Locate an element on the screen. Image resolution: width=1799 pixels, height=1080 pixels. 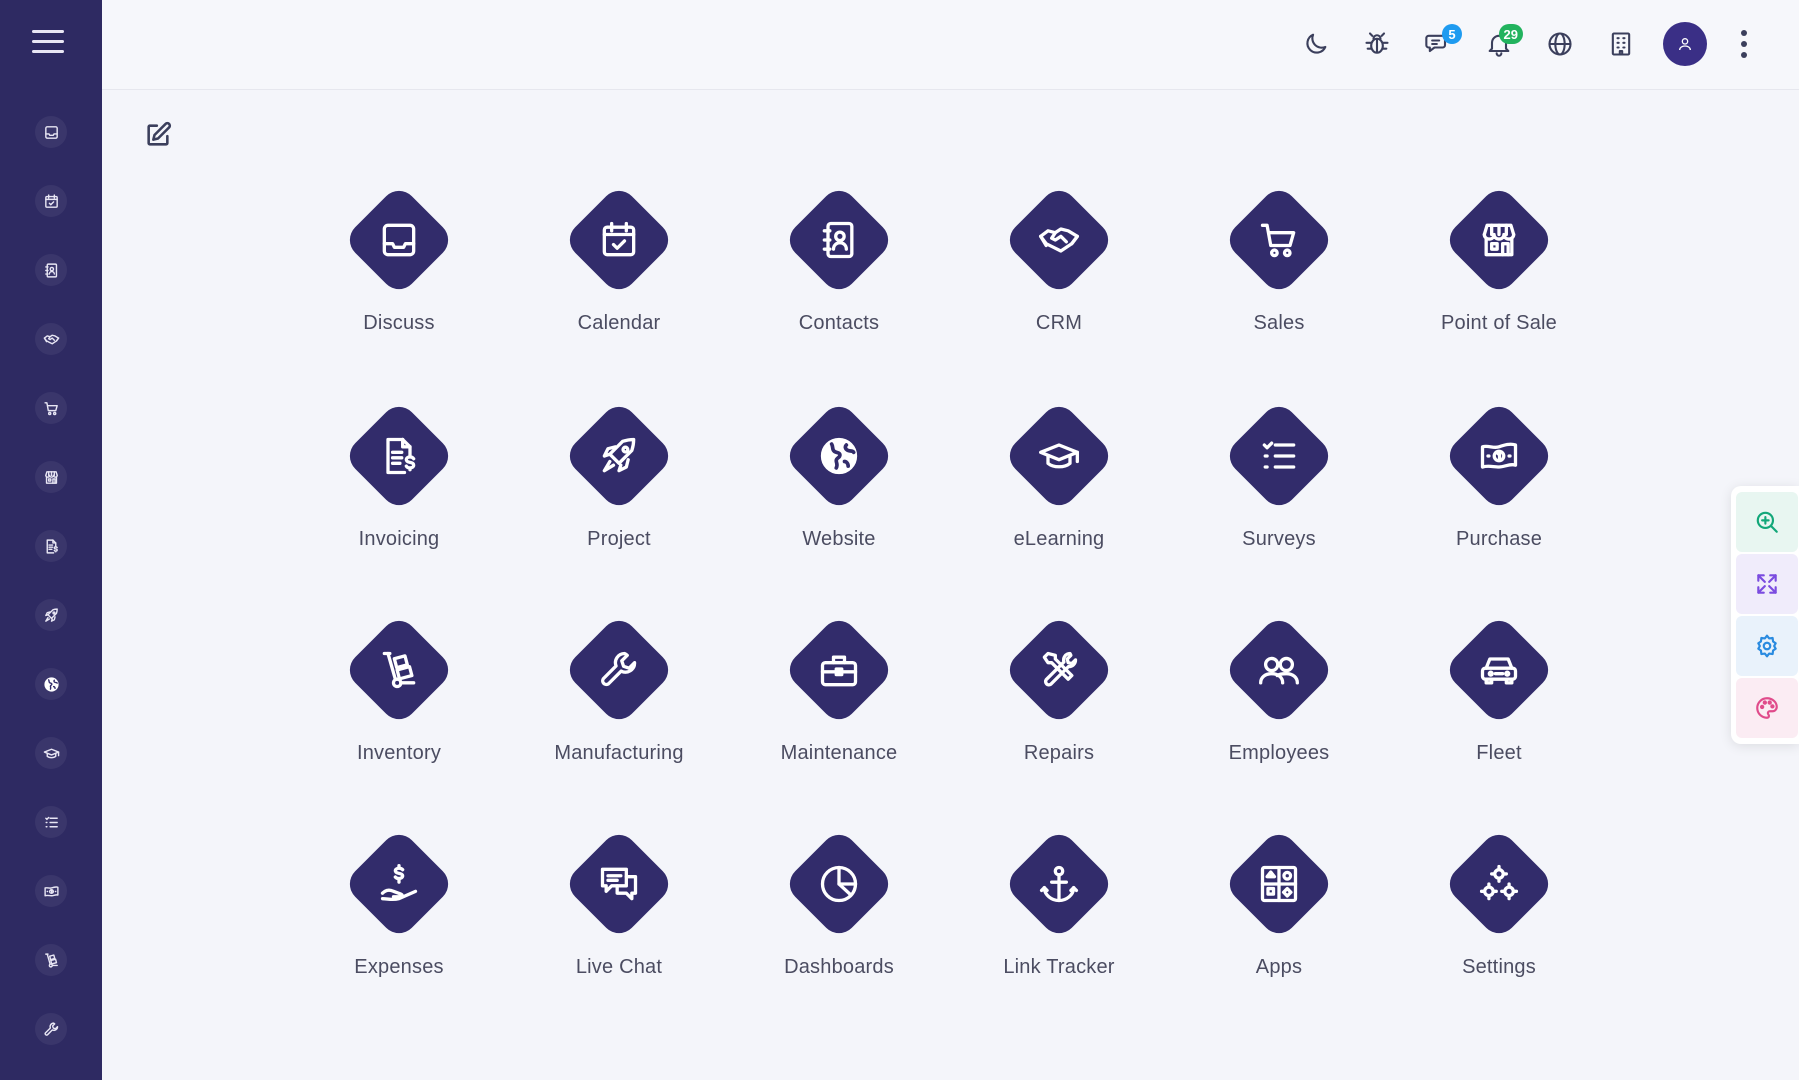
store-icon is located at coordinates (1499, 240).